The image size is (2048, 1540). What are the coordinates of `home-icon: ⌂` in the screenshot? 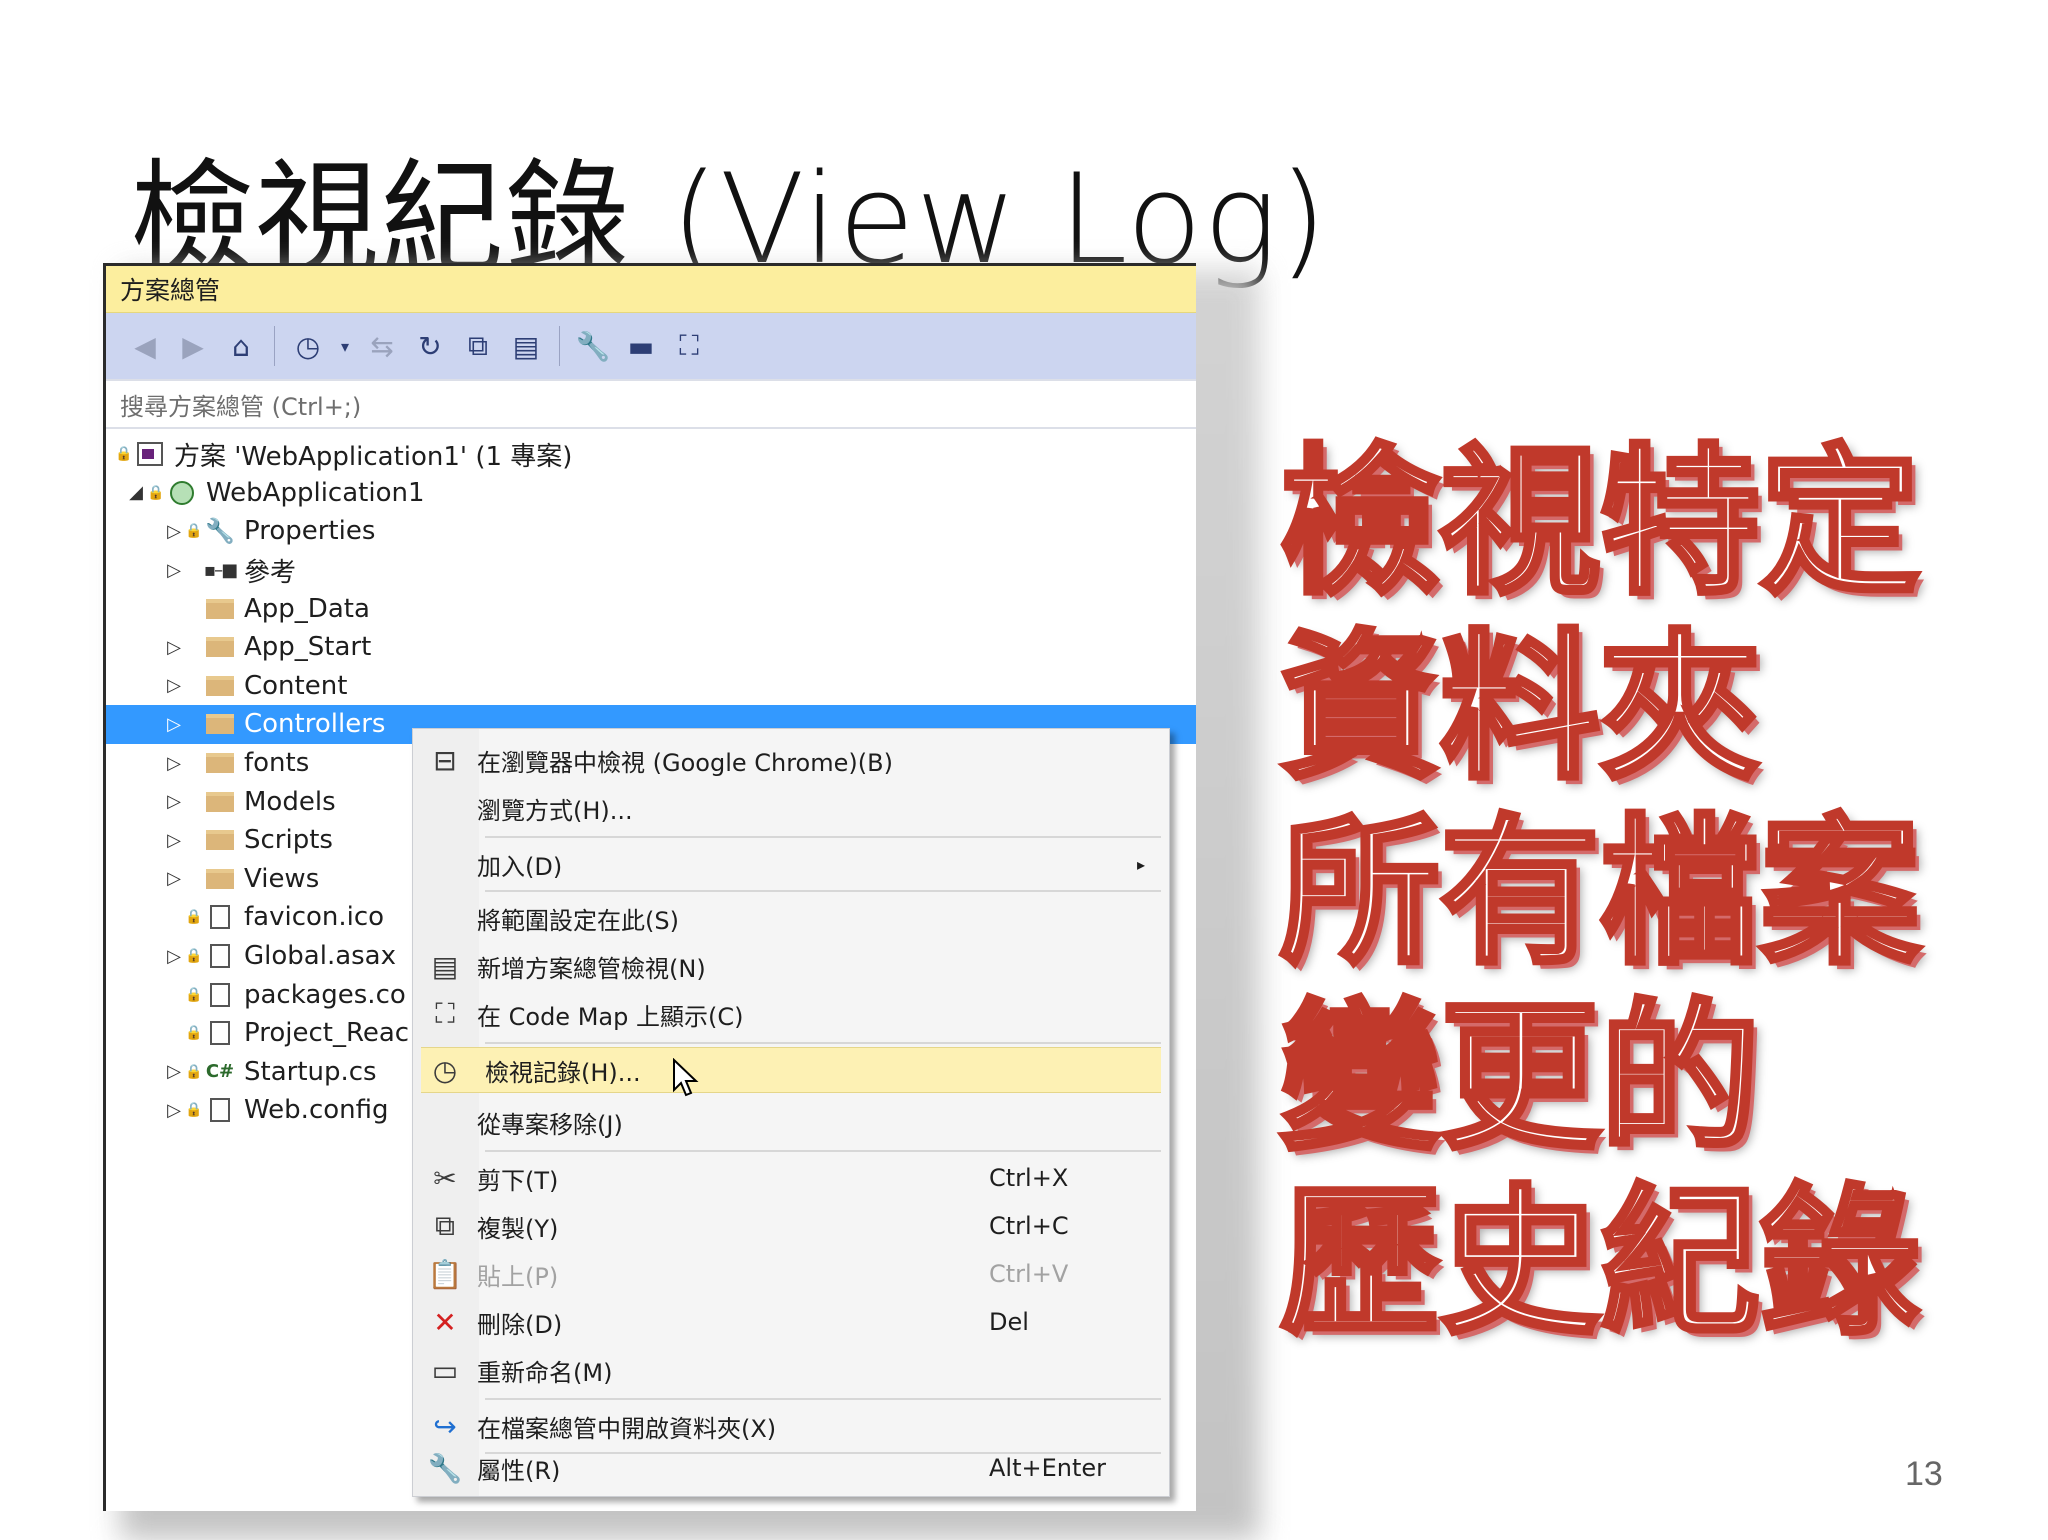 It's located at (241, 346).